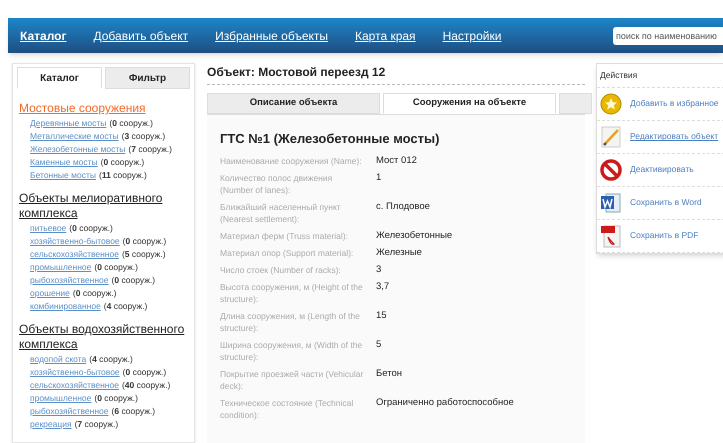 Image resolution: width=723 pixels, height=443 pixels. Describe the element at coordinates (330, 139) in the screenshot. I see `structure-heading: ГТС №1 (Железобетонные мосты)` at that location.